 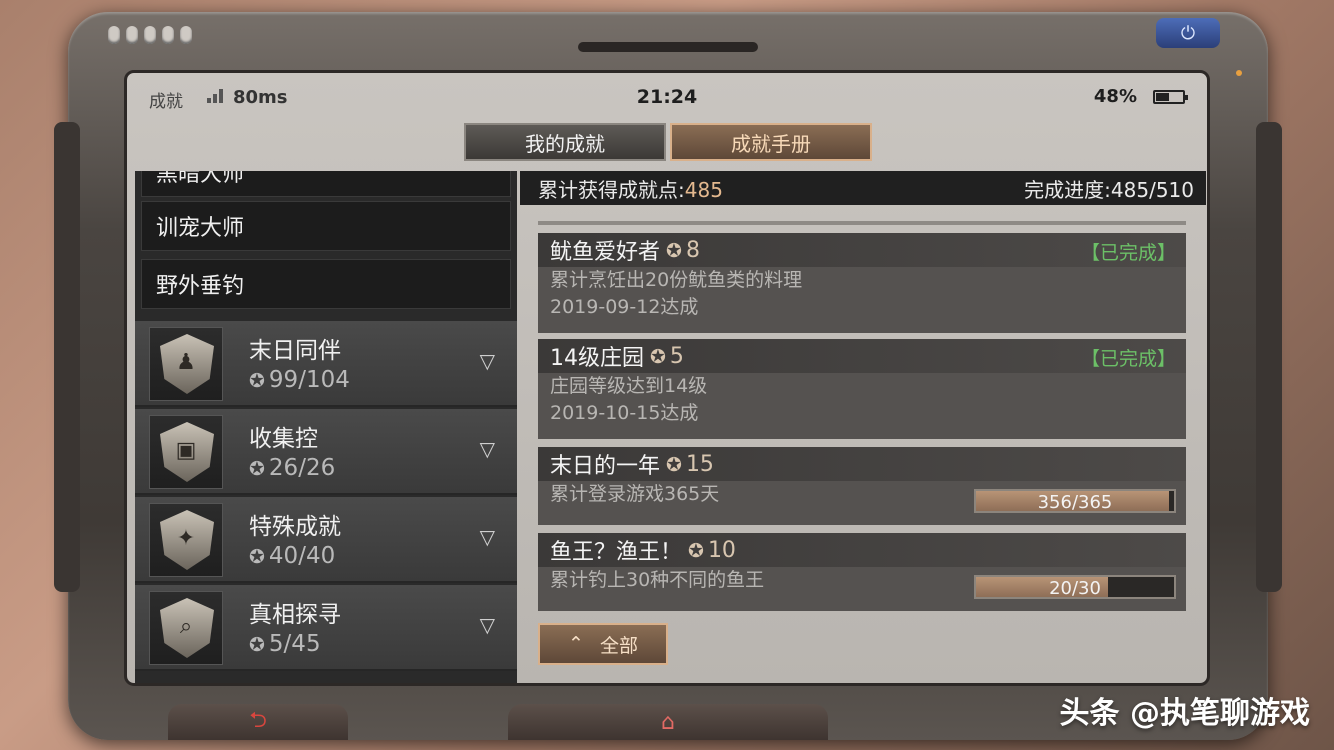 What do you see at coordinates (863, 188) in the screenshot?
I see `summary-bar: 累计获得成就点:485 完成进度:485/510` at bounding box center [863, 188].